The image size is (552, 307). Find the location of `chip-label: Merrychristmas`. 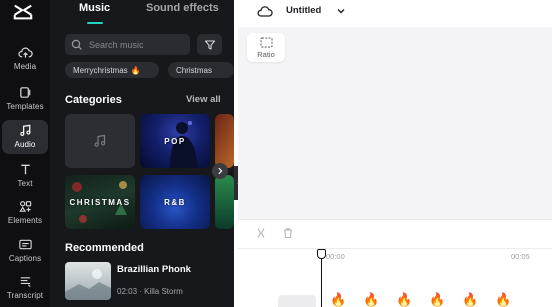

chip-label: Merrychristmas is located at coordinates (100, 70).